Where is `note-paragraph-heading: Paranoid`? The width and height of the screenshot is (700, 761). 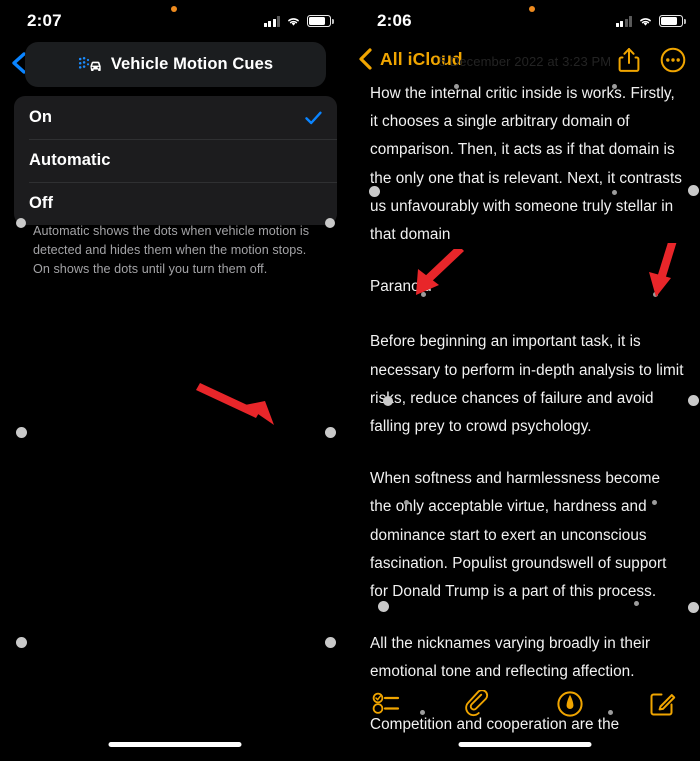 note-paragraph-heading: Paranoid is located at coordinates (401, 287).